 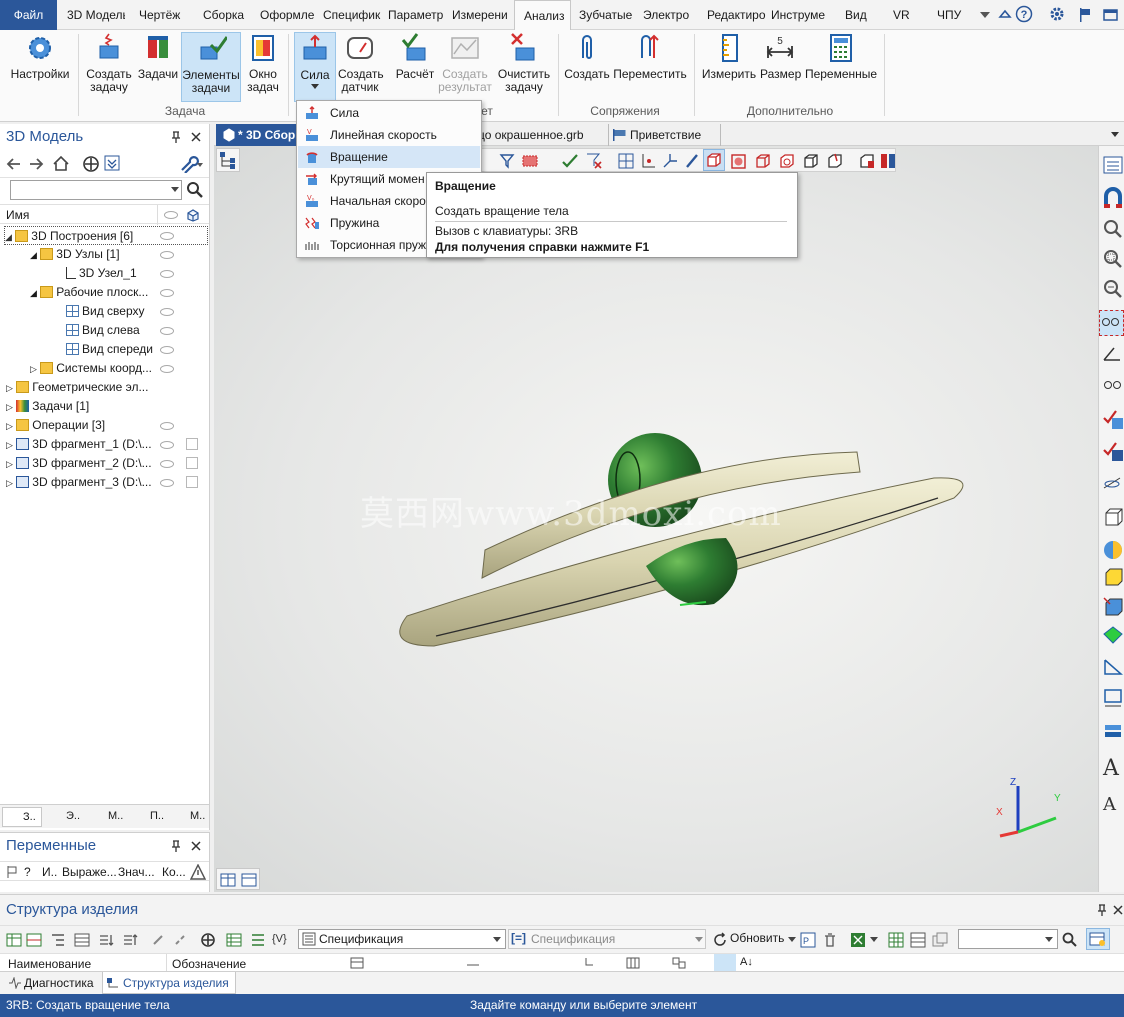 I want to click on measure-tool-icon, so click(x=1113, y=698).